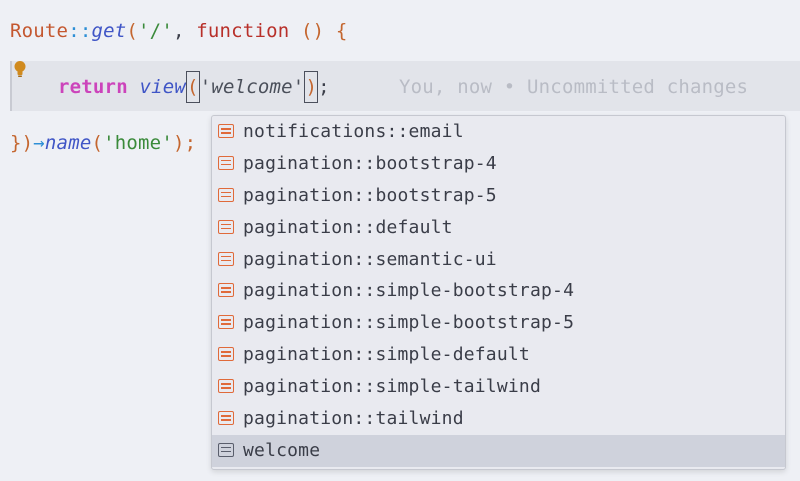 The image size is (800, 481). I want to click on completion-item: pagination::tailwind, so click(498, 419).